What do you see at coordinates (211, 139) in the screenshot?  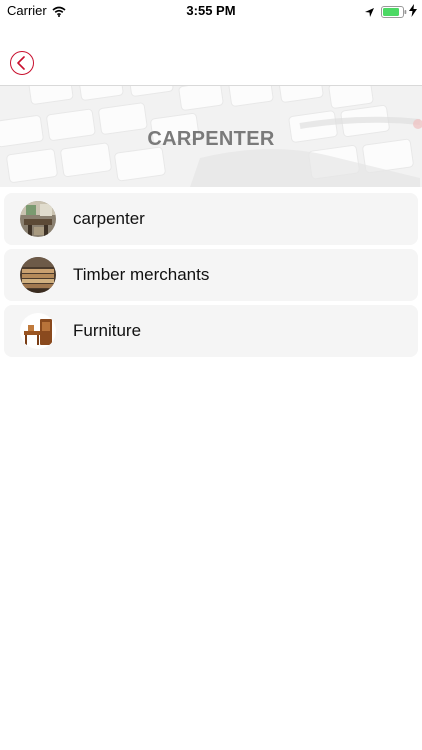 I see `banner-title: CARPENTER` at bounding box center [211, 139].